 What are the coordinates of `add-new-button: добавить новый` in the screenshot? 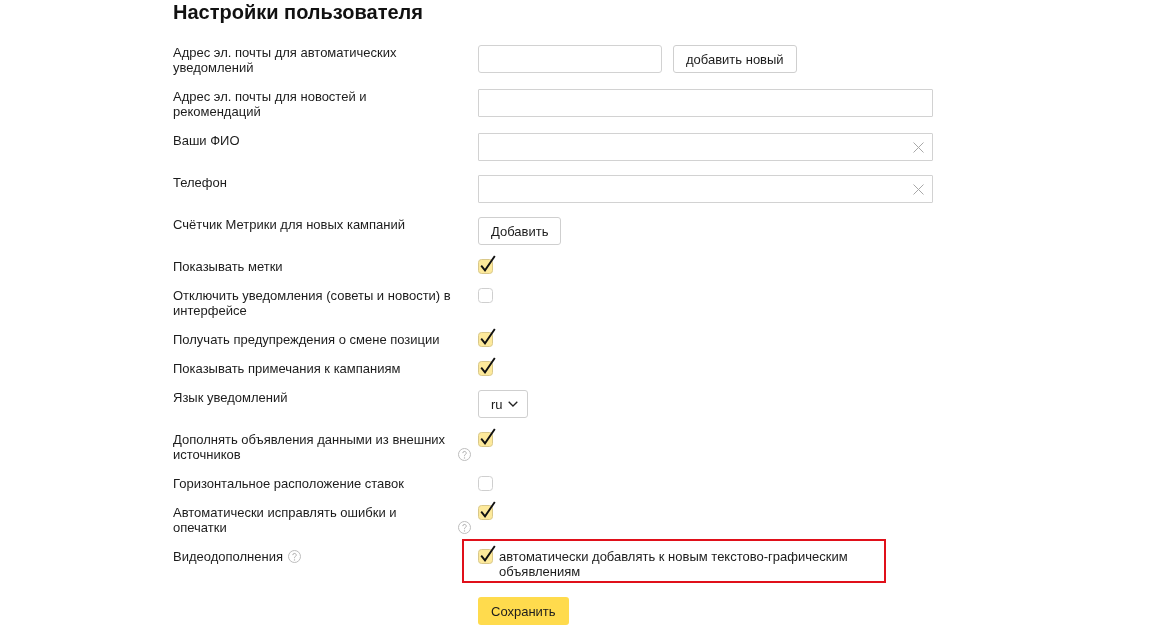 It's located at (735, 59).